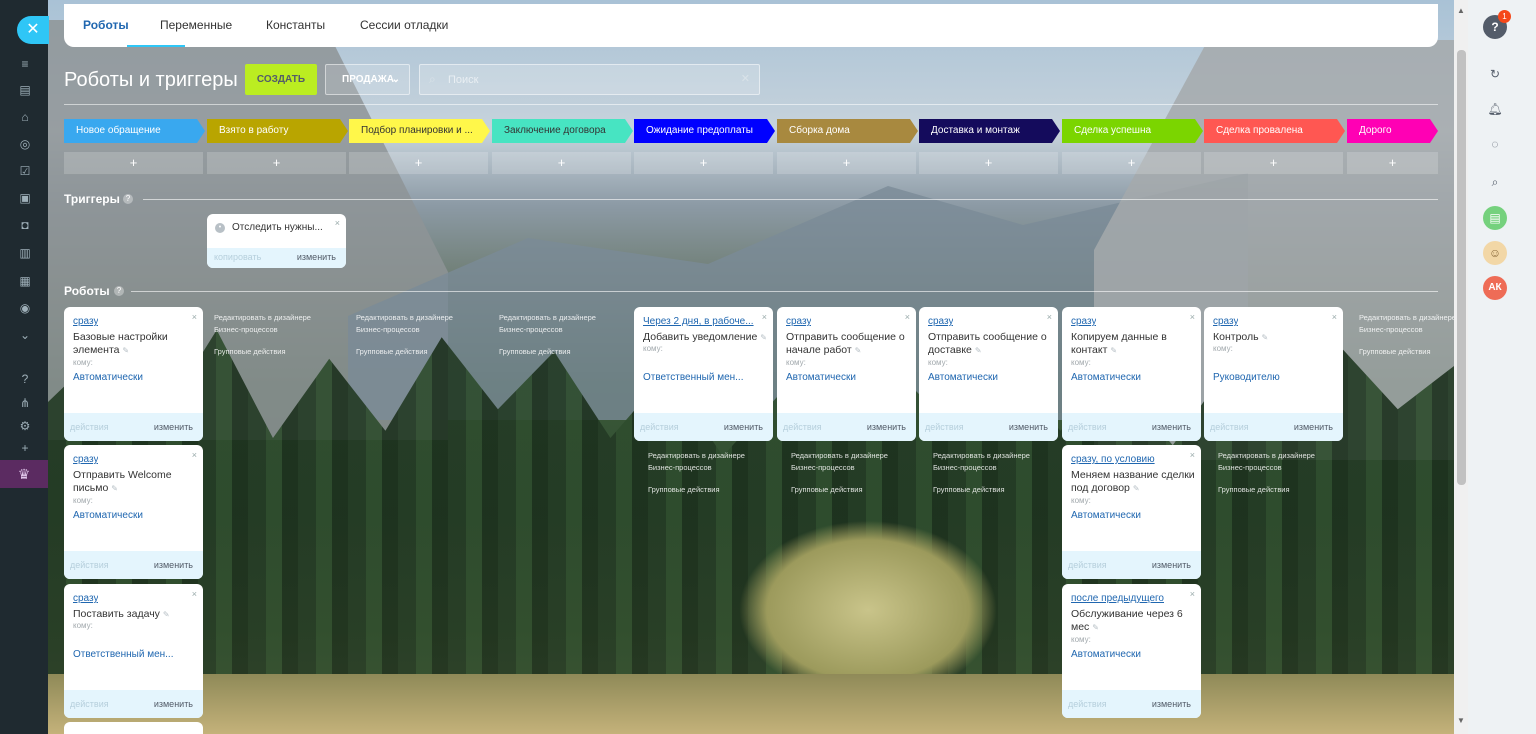  I want to click on stage-header: Взято в работу, so click(277, 131).